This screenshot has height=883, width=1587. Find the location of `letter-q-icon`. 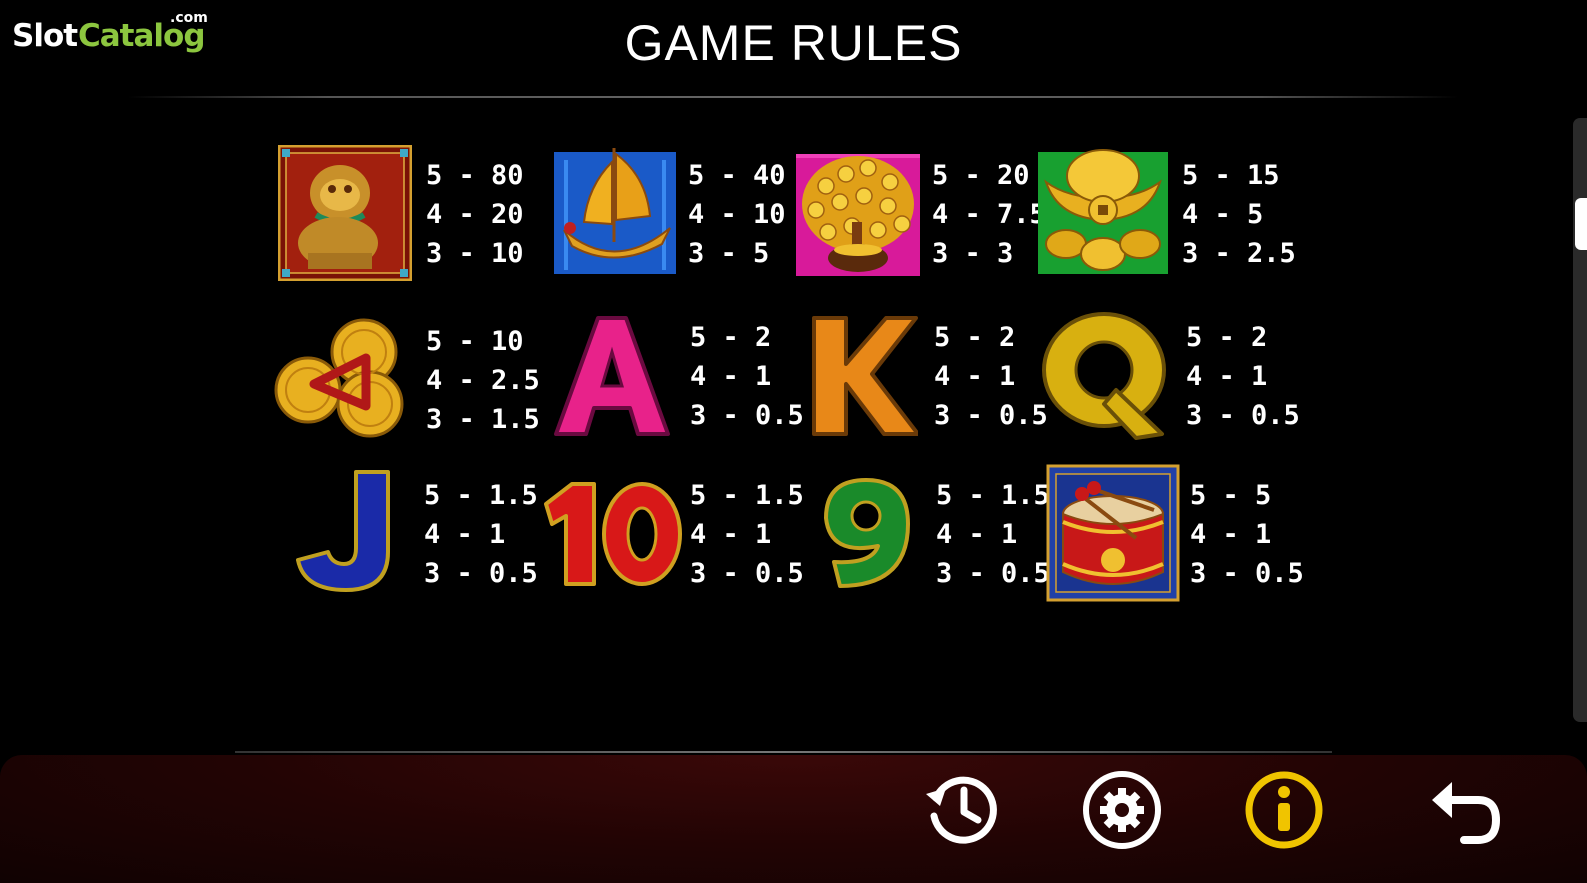

letter-q-icon is located at coordinates (1106, 375).